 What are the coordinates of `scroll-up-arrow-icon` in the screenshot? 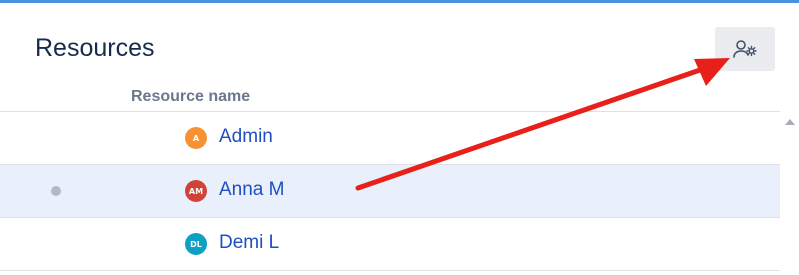 It's located at (790, 122).